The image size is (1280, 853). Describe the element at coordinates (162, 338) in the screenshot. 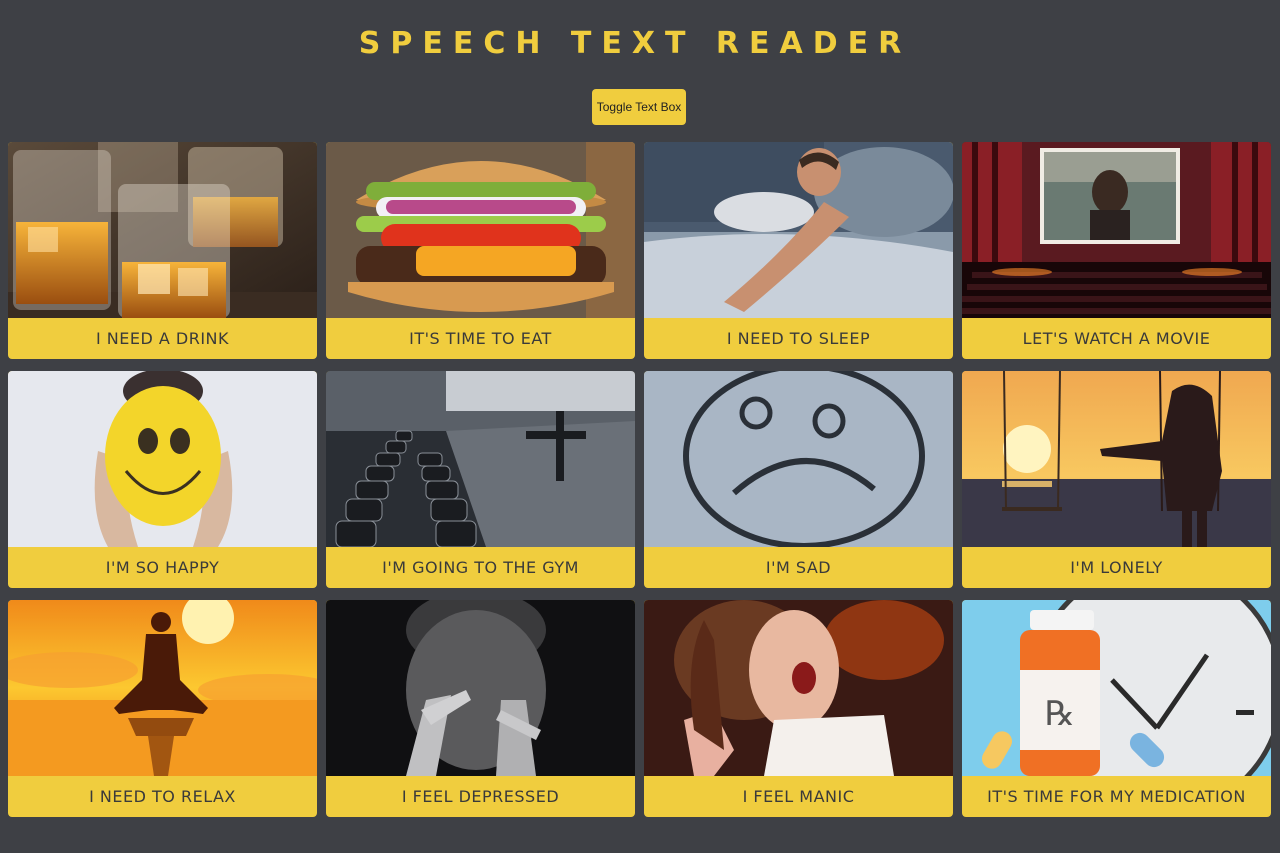

I see `card-label: I NEED A DRINK` at that location.